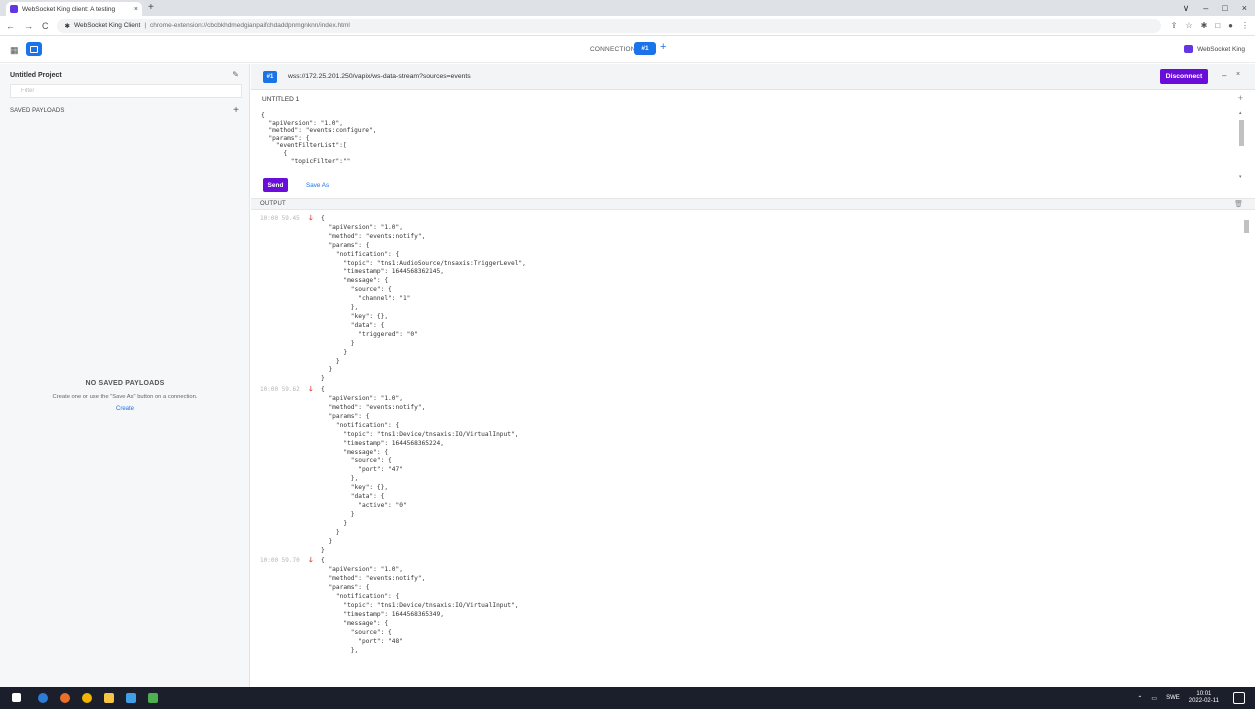  I want to click on menu-kebab-icon: ⋮, so click(1245, 25).